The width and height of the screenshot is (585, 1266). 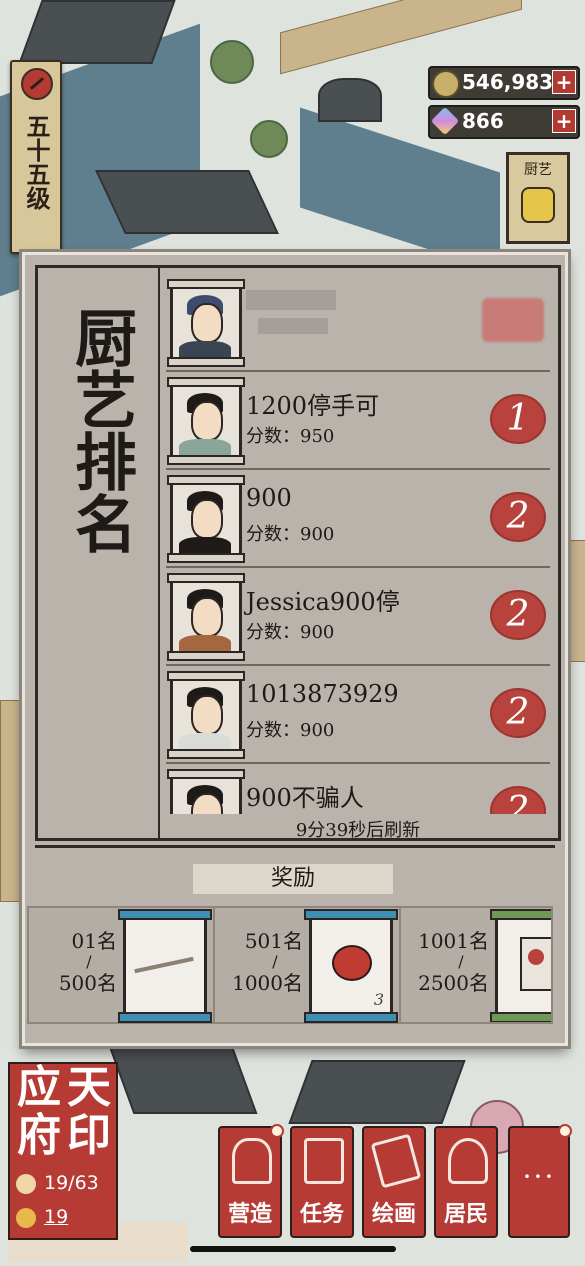 What do you see at coordinates (39, 1135) in the screenshot?
I see `city-name-char: 府` at bounding box center [39, 1135].